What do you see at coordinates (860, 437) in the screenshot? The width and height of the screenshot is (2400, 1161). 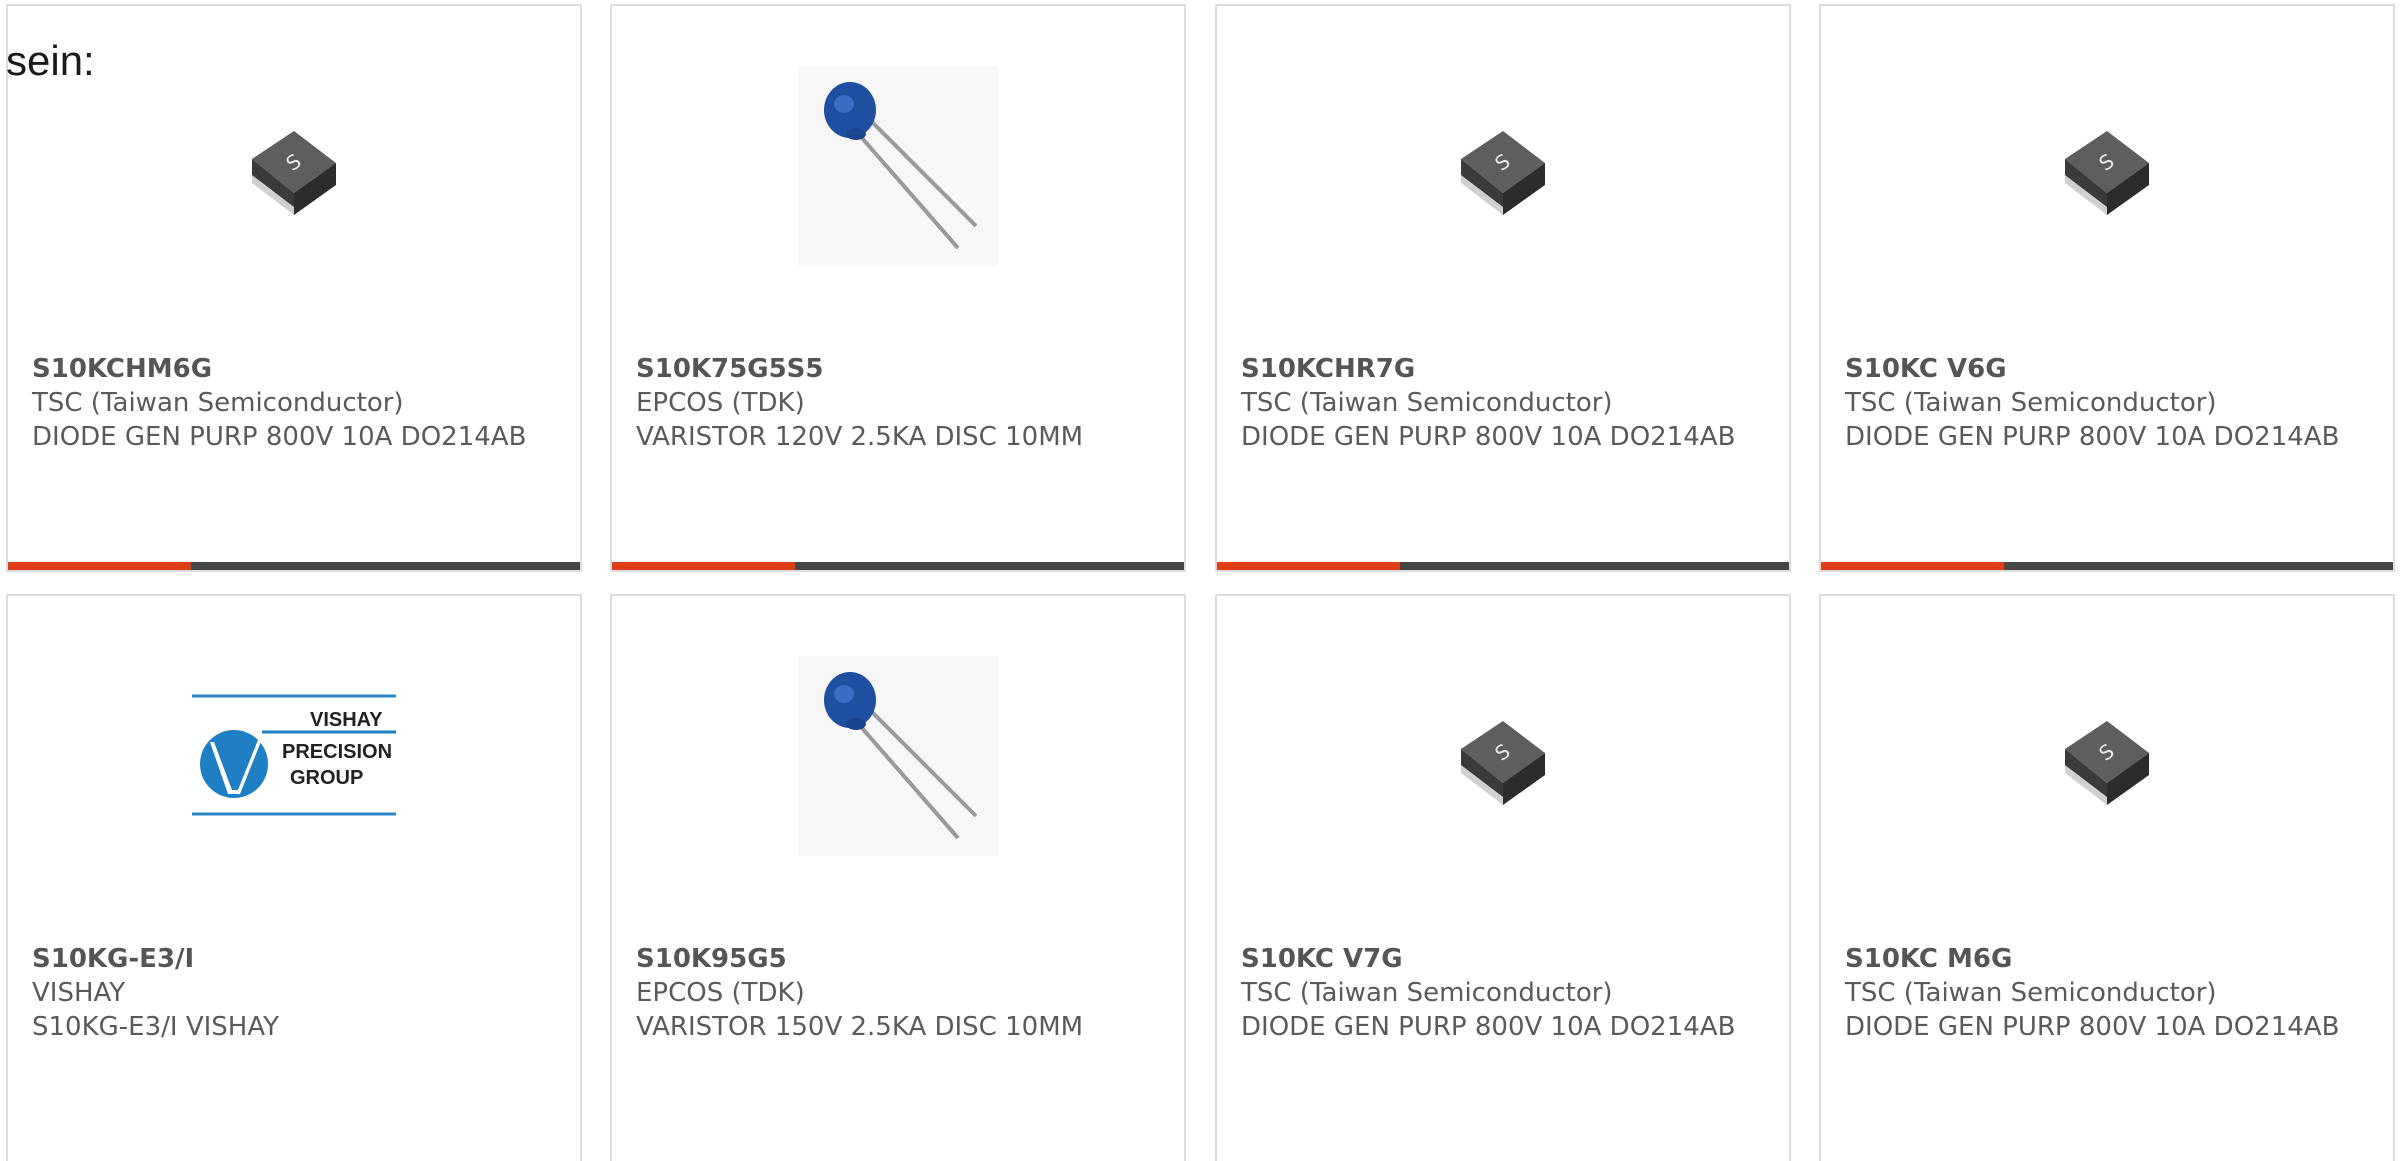 I see `description: VARISTOR 120V 2.5KA DISC 10MM` at bounding box center [860, 437].